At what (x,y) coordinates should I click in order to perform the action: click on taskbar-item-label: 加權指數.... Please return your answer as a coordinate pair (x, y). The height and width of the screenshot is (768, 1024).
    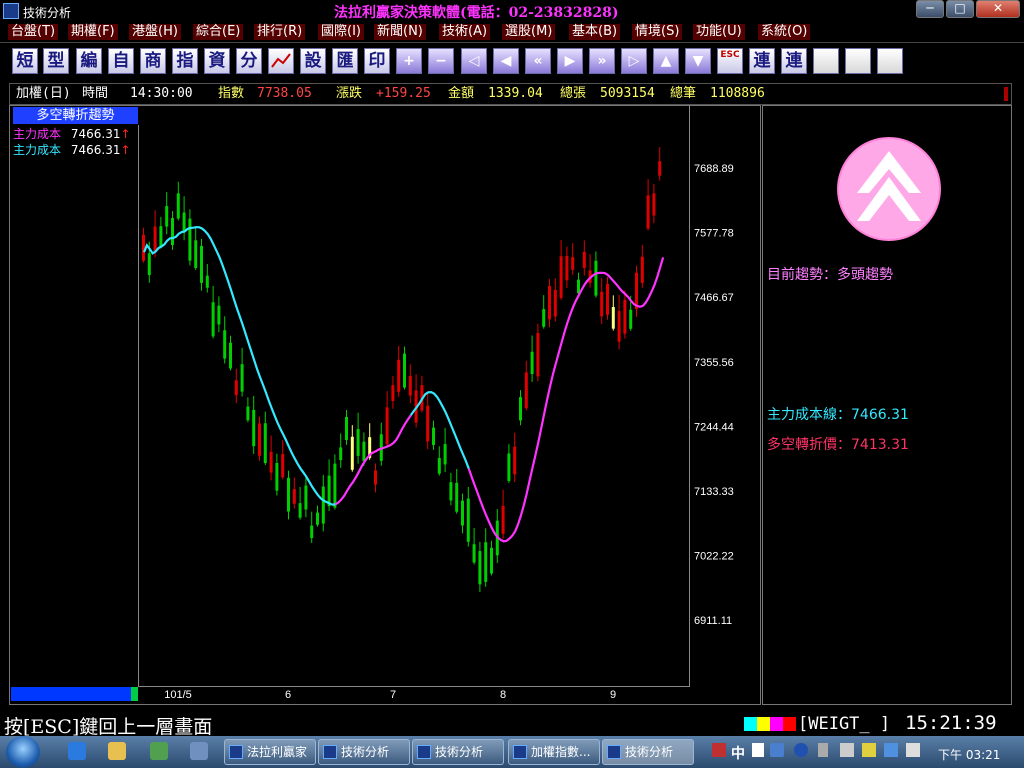
    Looking at the image, I should click on (561, 752).